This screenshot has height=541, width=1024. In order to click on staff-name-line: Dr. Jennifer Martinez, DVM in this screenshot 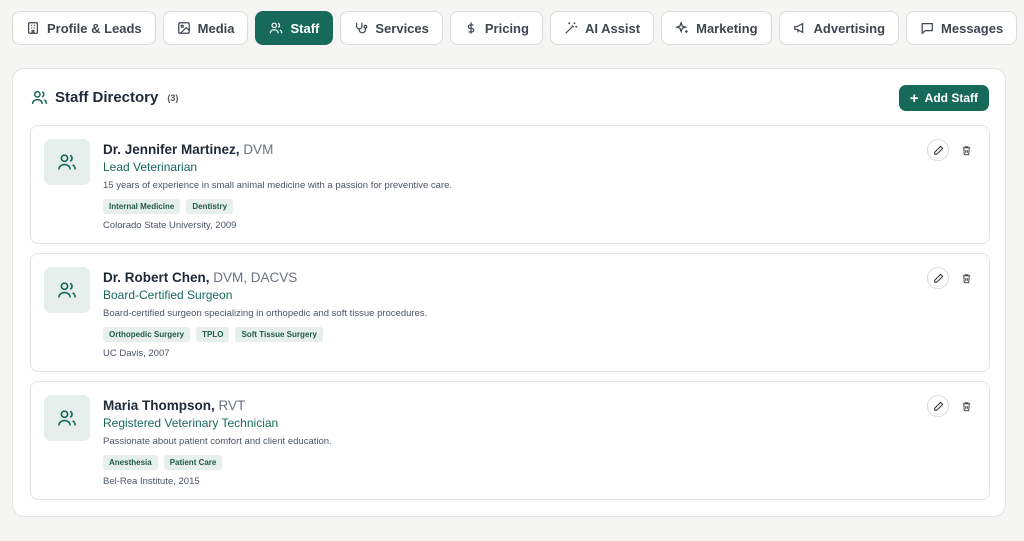, I will do `click(277, 149)`.